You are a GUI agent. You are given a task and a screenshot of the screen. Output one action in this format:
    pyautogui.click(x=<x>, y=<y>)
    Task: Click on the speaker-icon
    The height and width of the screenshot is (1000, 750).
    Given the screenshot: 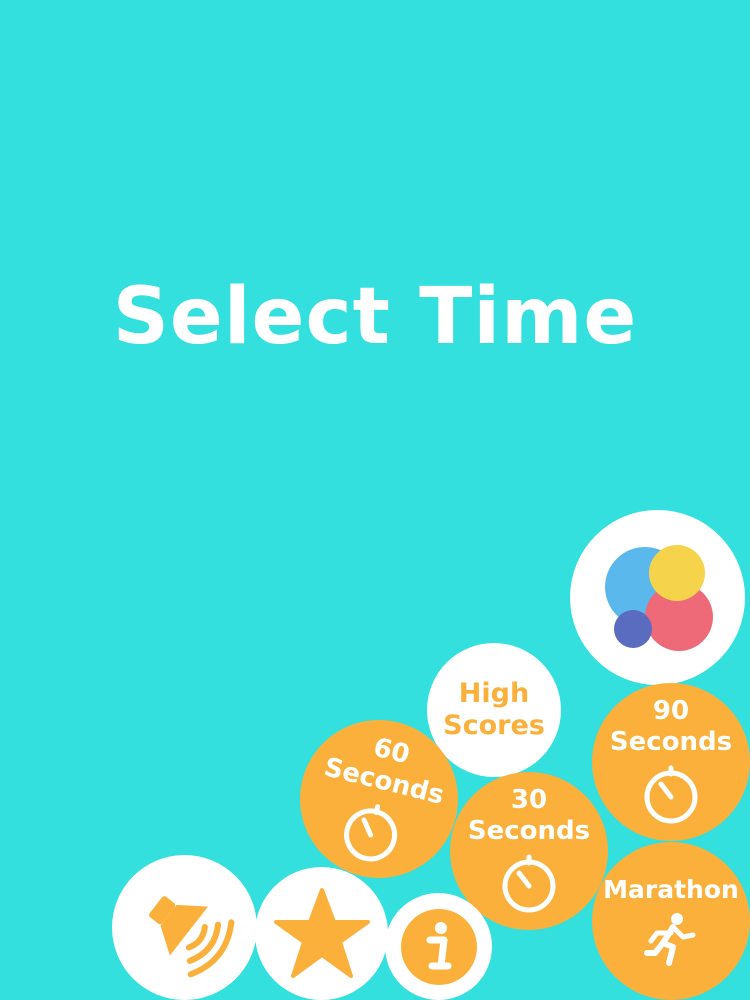 What is the action you would take?
    pyautogui.click(x=191, y=936)
    